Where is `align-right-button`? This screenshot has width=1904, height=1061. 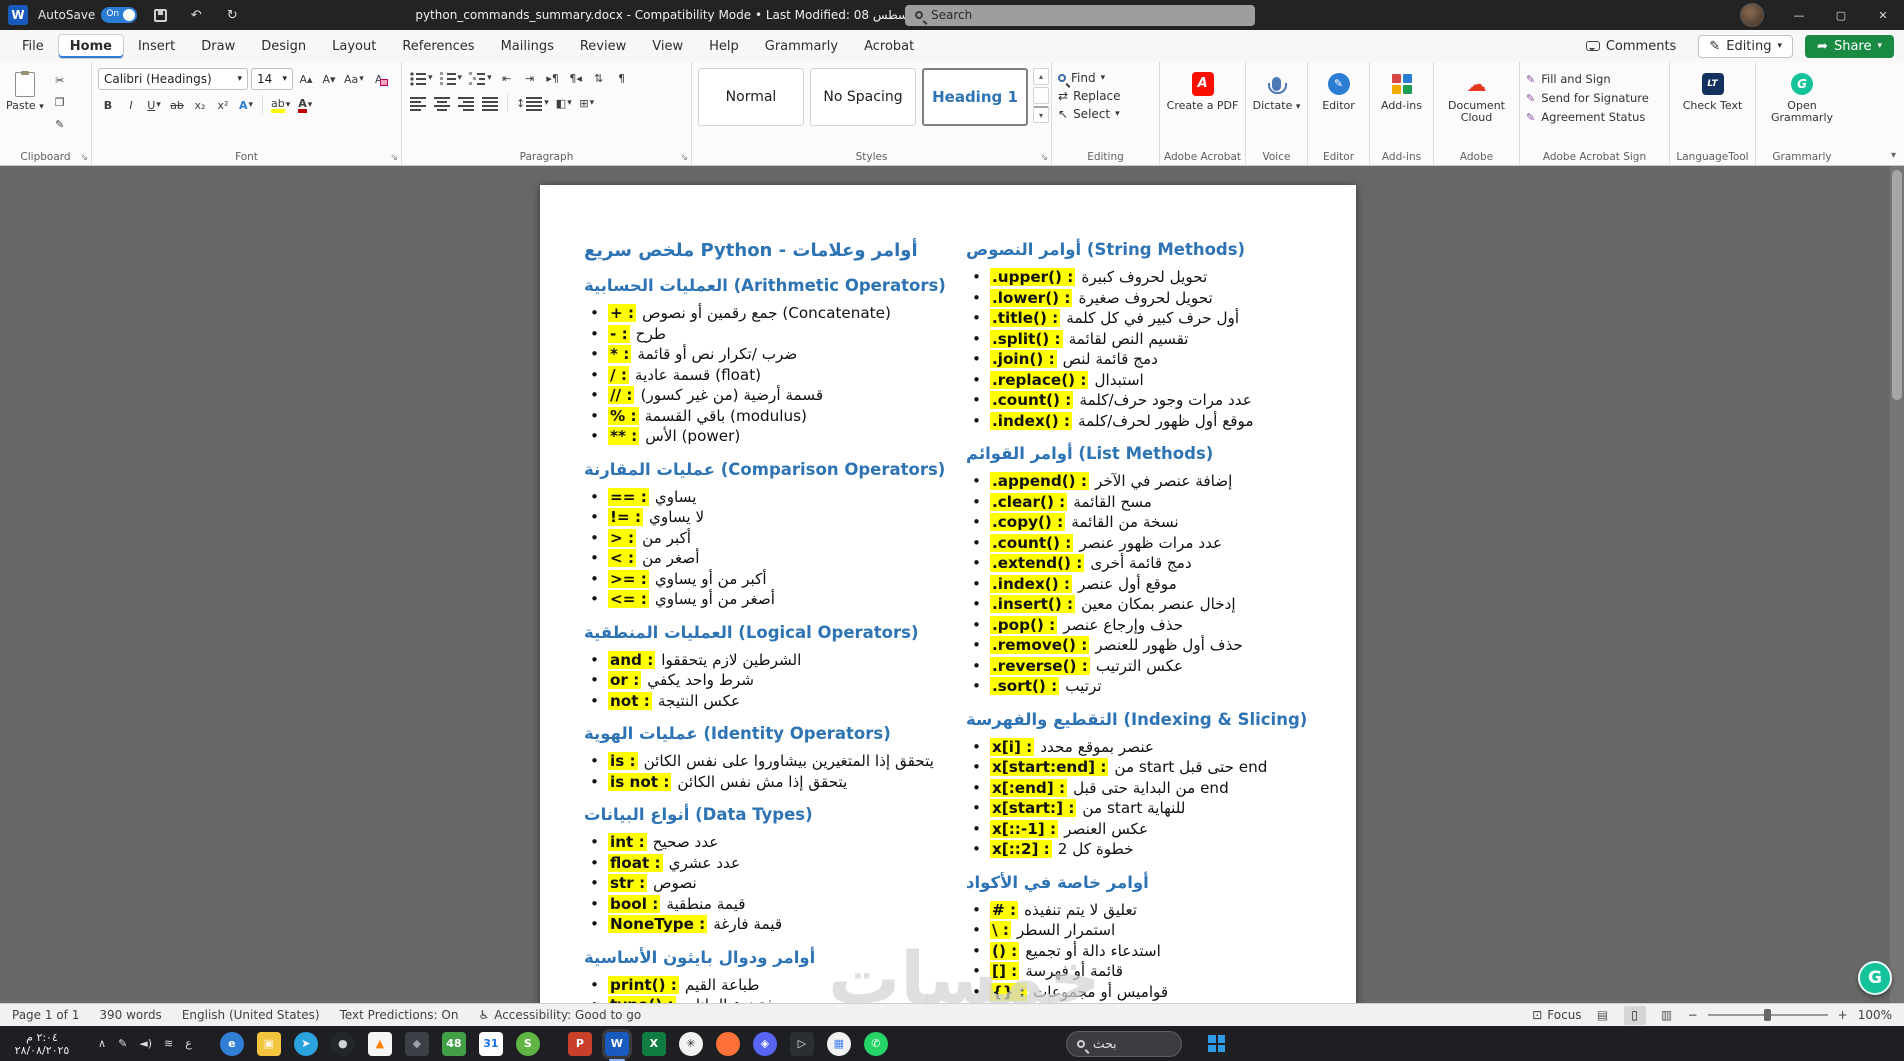
align-right-button is located at coordinates (466, 103).